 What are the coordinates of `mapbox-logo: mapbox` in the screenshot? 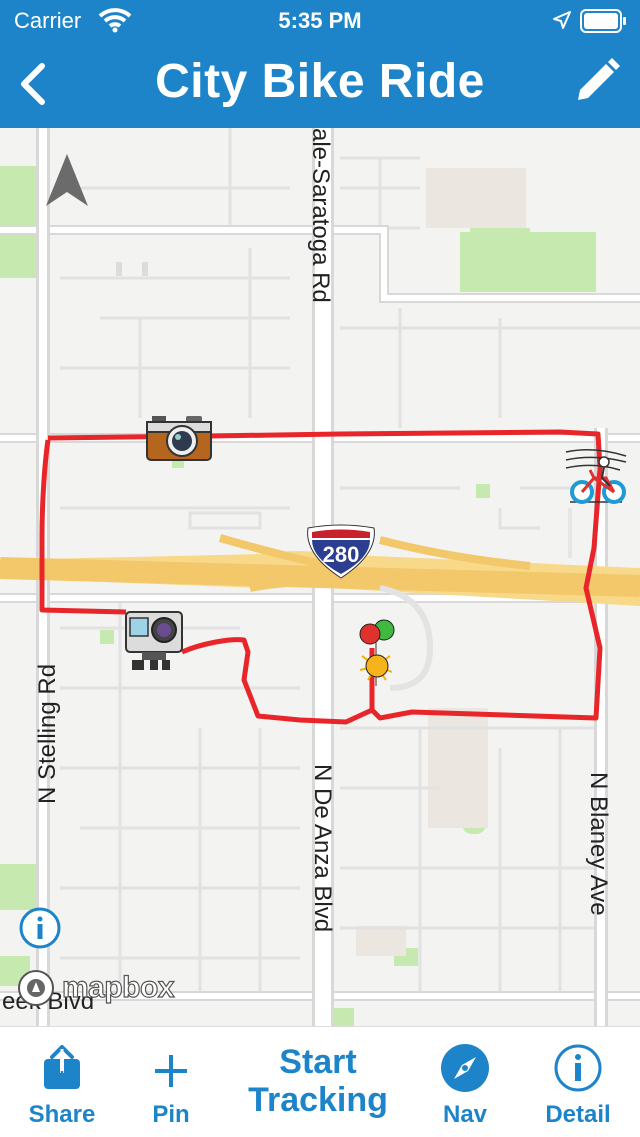 It's located at (95, 988).